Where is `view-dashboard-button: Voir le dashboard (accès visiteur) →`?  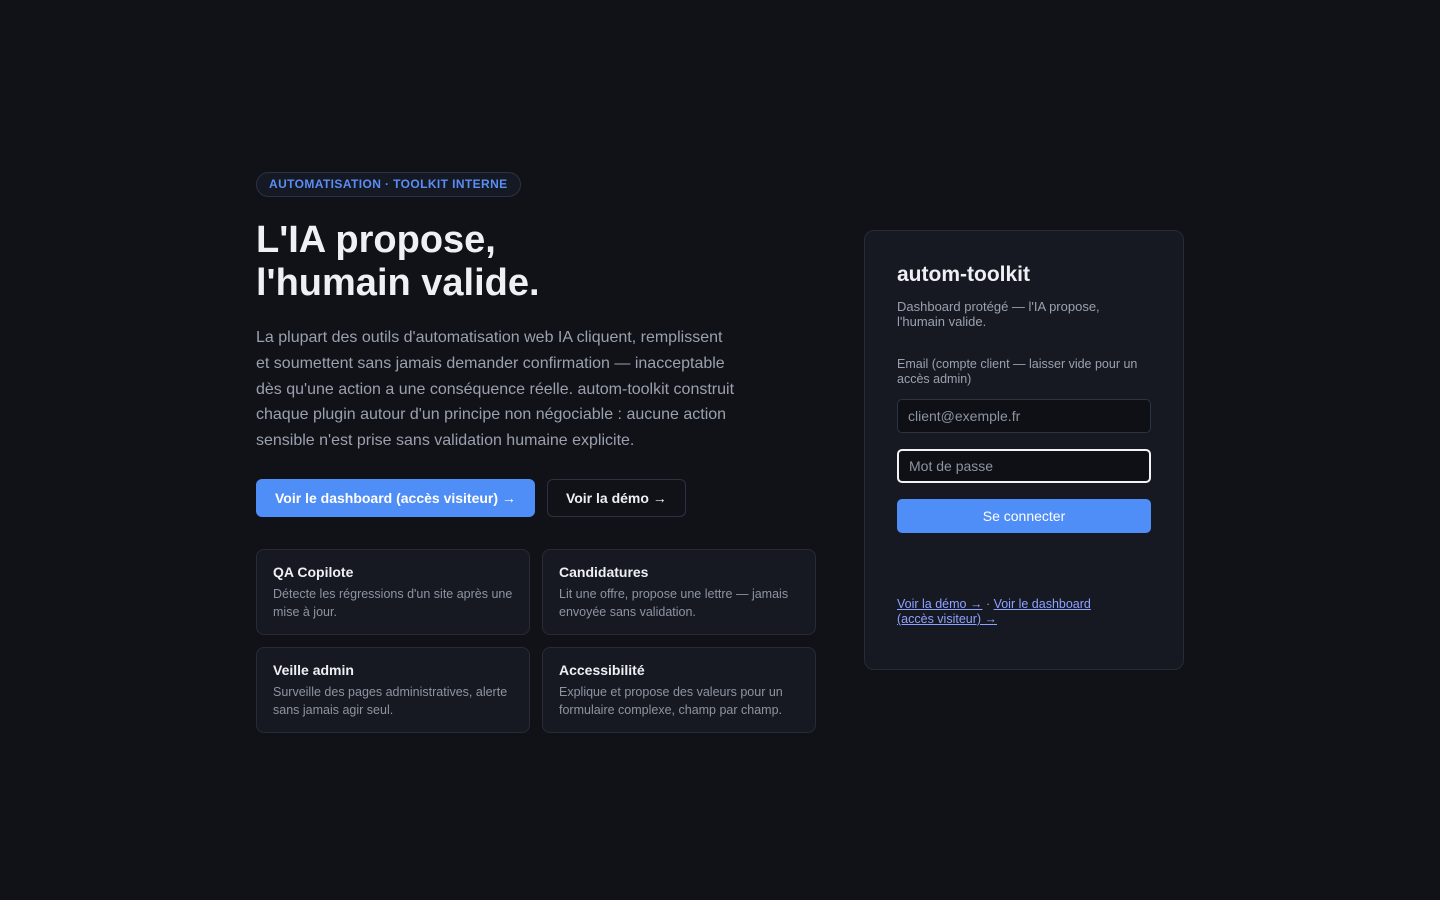 view-dashboard-button: Voir le dashboard (accès visiteur) → is located at coordinates (395, 497).